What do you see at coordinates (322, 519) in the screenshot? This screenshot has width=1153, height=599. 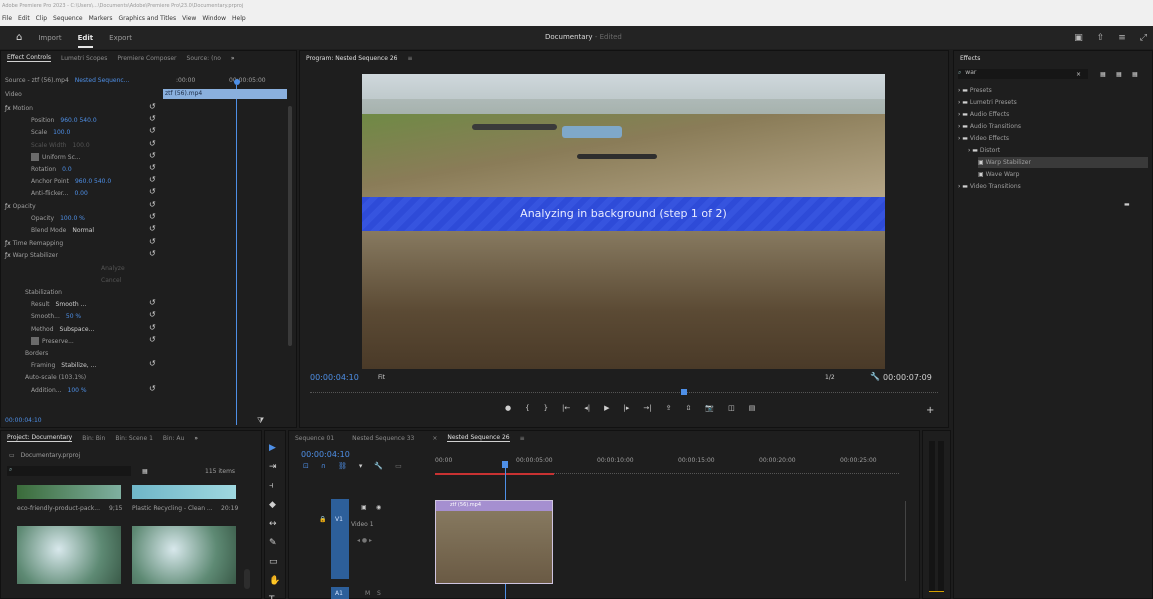 I see `lock-icon-v1: 🔒` at bounding box center [322, 519].